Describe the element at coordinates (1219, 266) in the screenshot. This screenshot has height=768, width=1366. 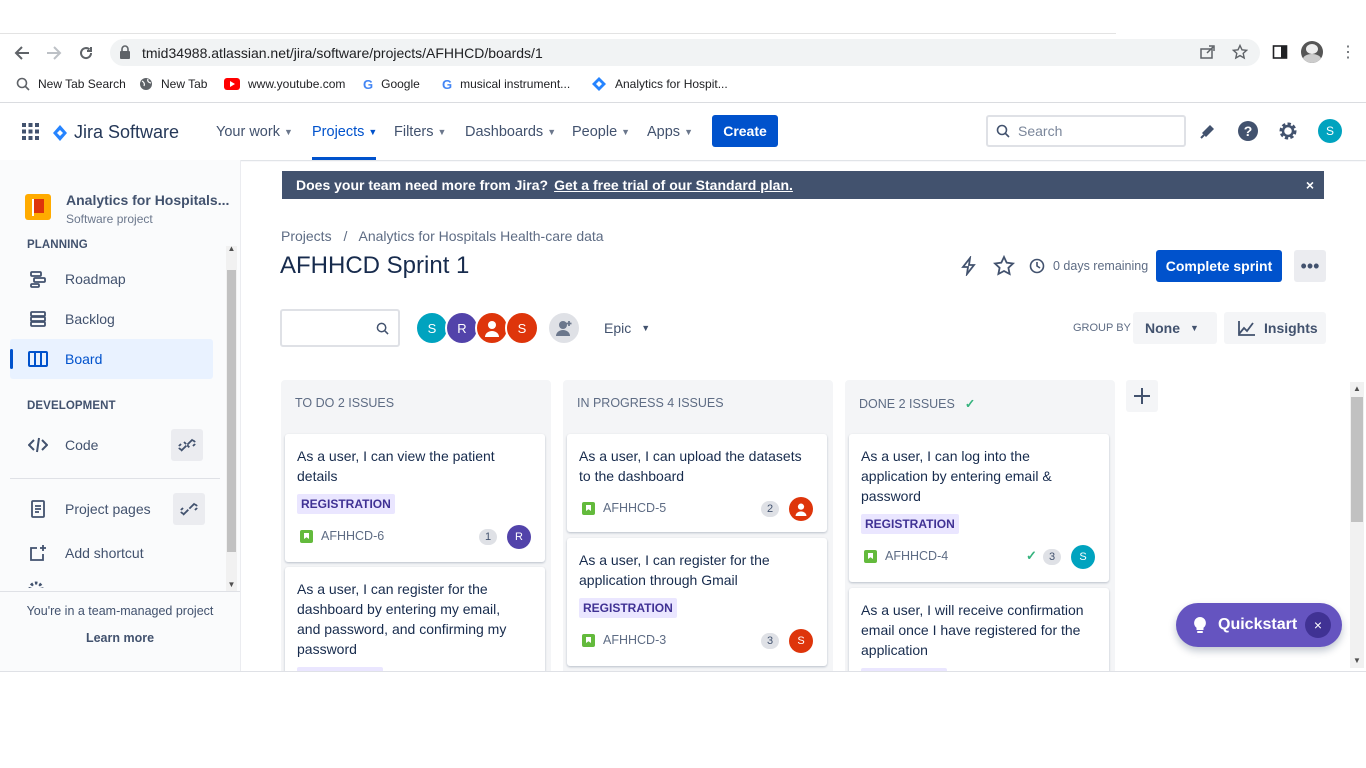
I see `complete-sprint-button: Complete sprint` at that location.